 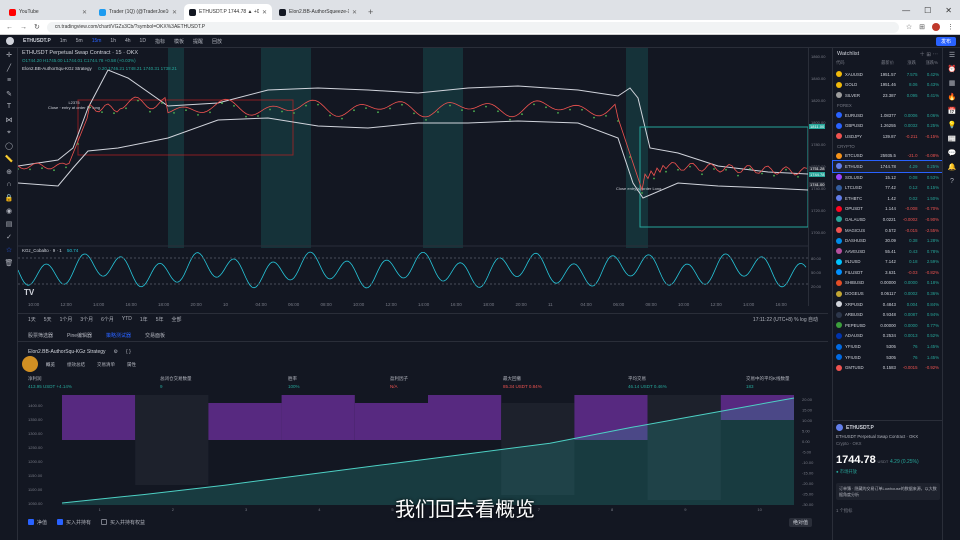 What do you see at coordinates (9, 67) in the screenshot?
I see `trend-line-icon: ╱` at bounding box center [9, 67].